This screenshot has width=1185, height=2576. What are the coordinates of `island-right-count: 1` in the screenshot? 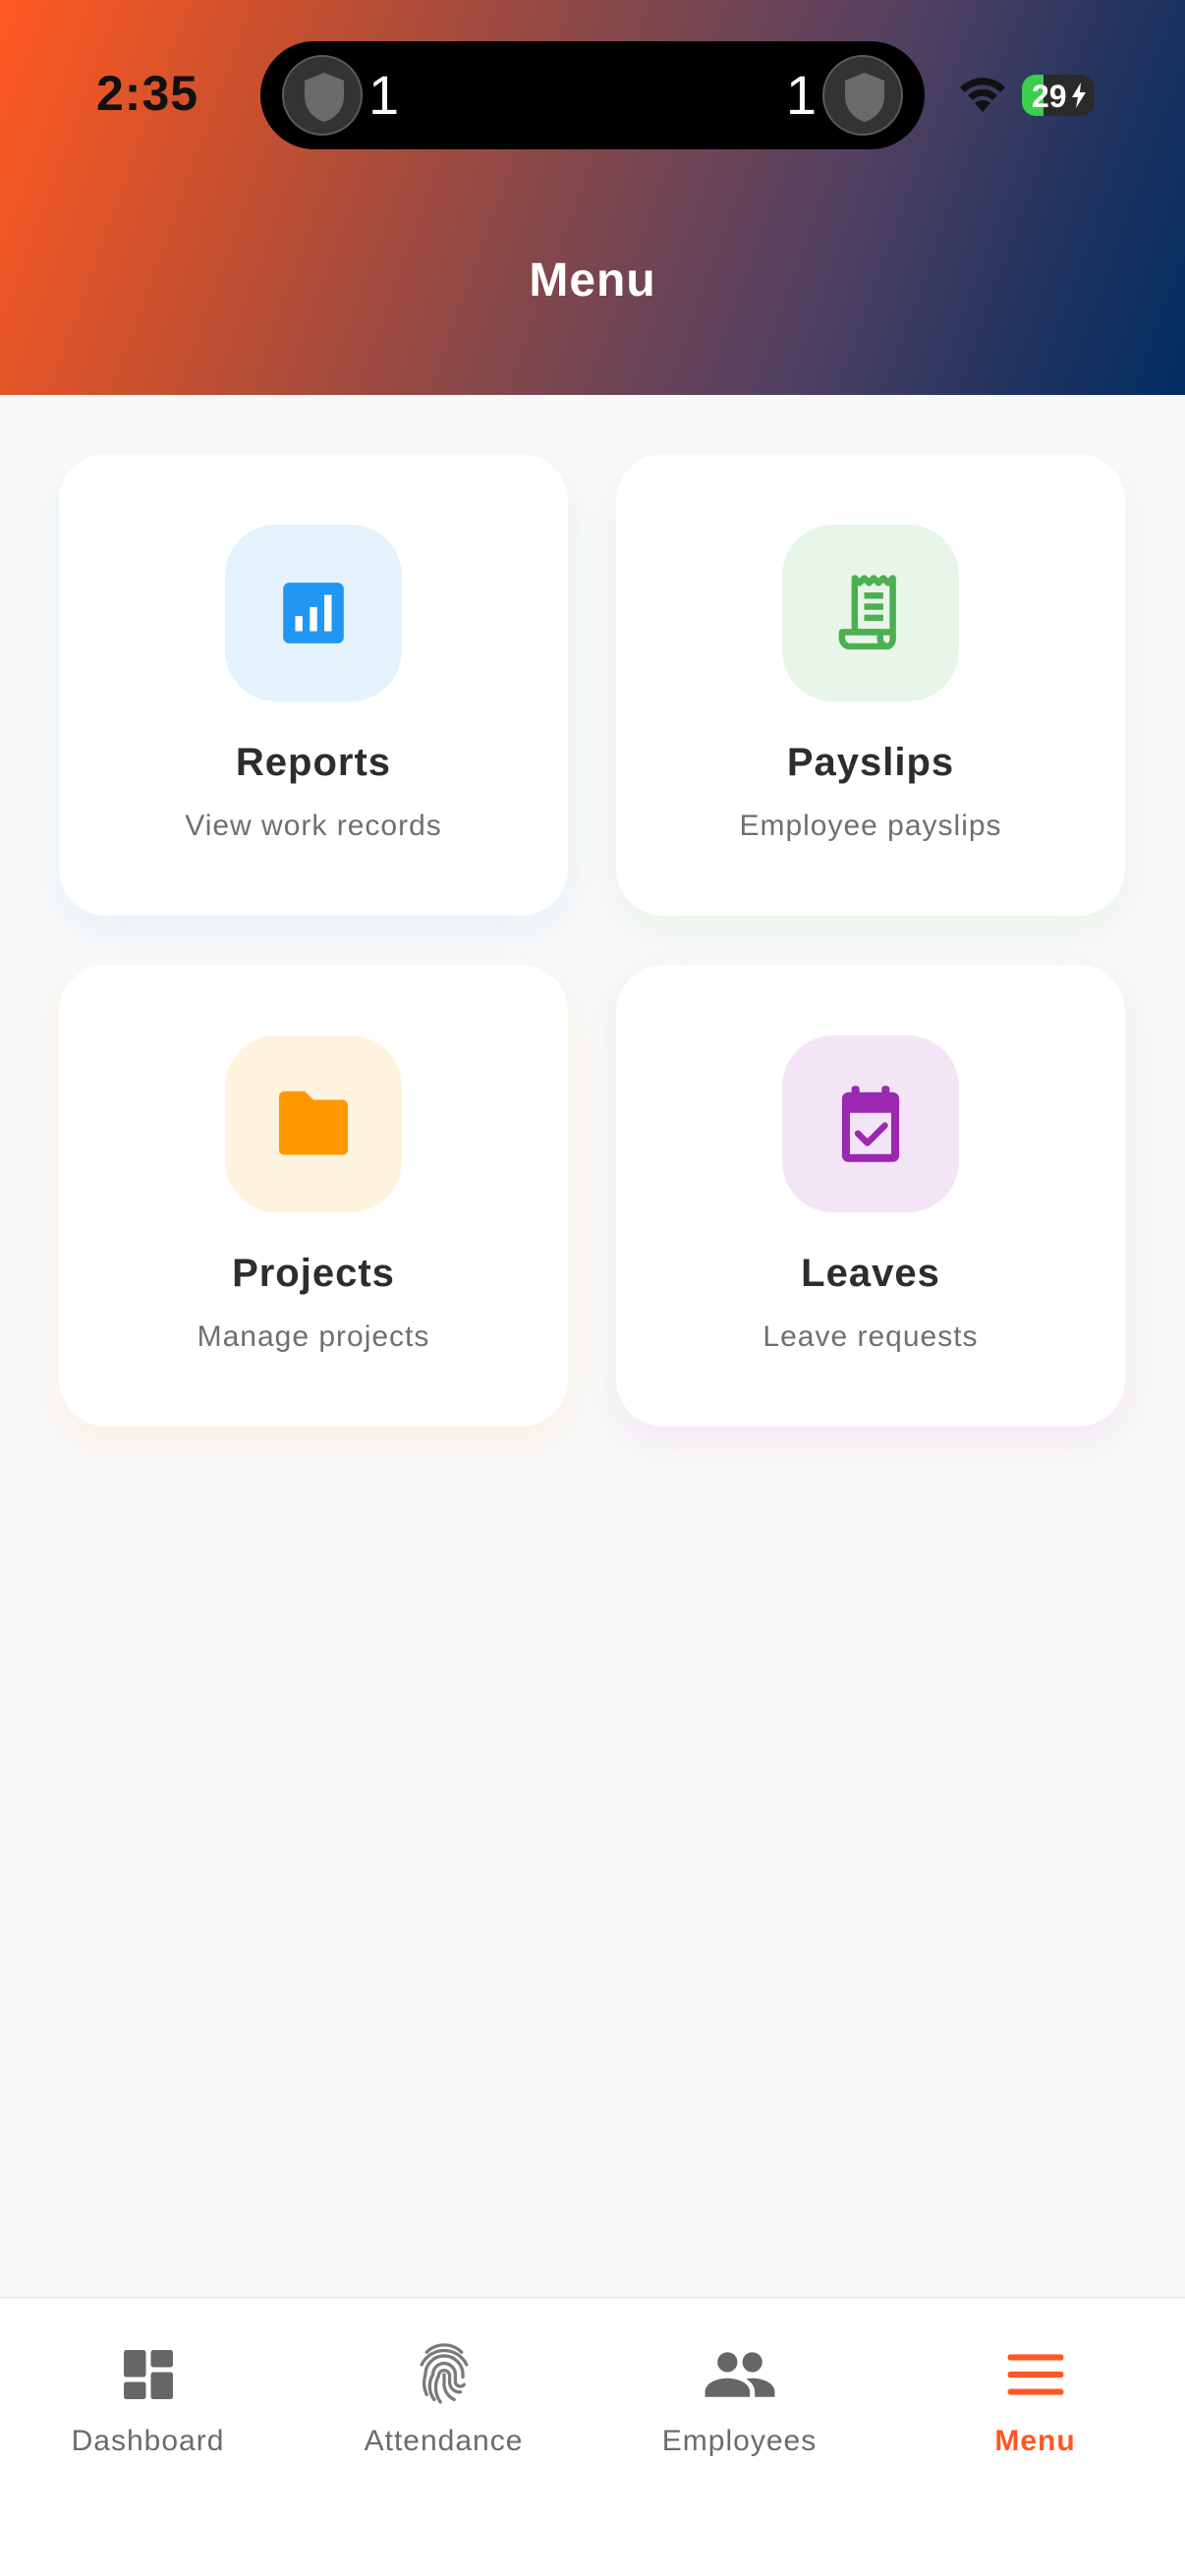 It's located at (801, 95).